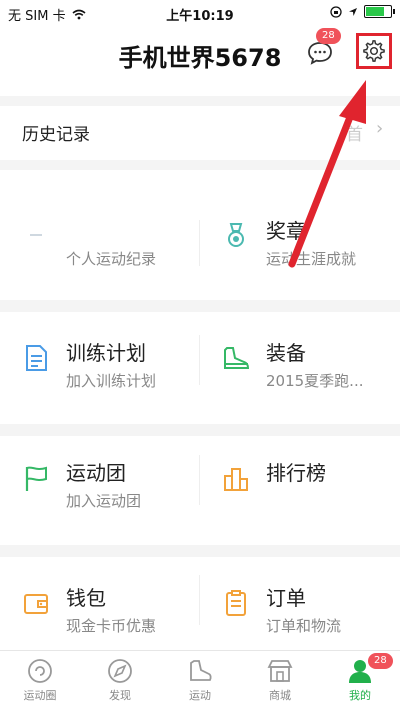 The width and height of the screenshot is (400, 711). What do you see at coordinates (360, 695) in the screenshot?
I see `tab-label: 我的` at bounding box center [360, 695].